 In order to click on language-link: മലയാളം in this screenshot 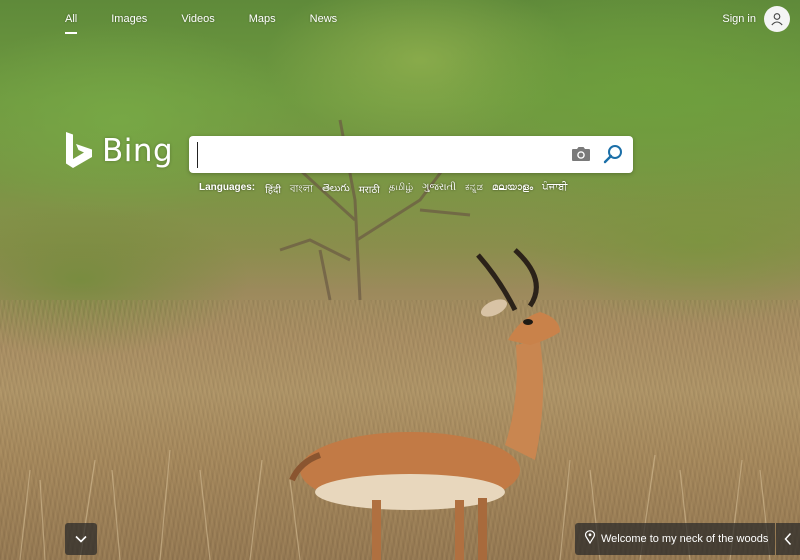, I will do `click(512, 190)`.